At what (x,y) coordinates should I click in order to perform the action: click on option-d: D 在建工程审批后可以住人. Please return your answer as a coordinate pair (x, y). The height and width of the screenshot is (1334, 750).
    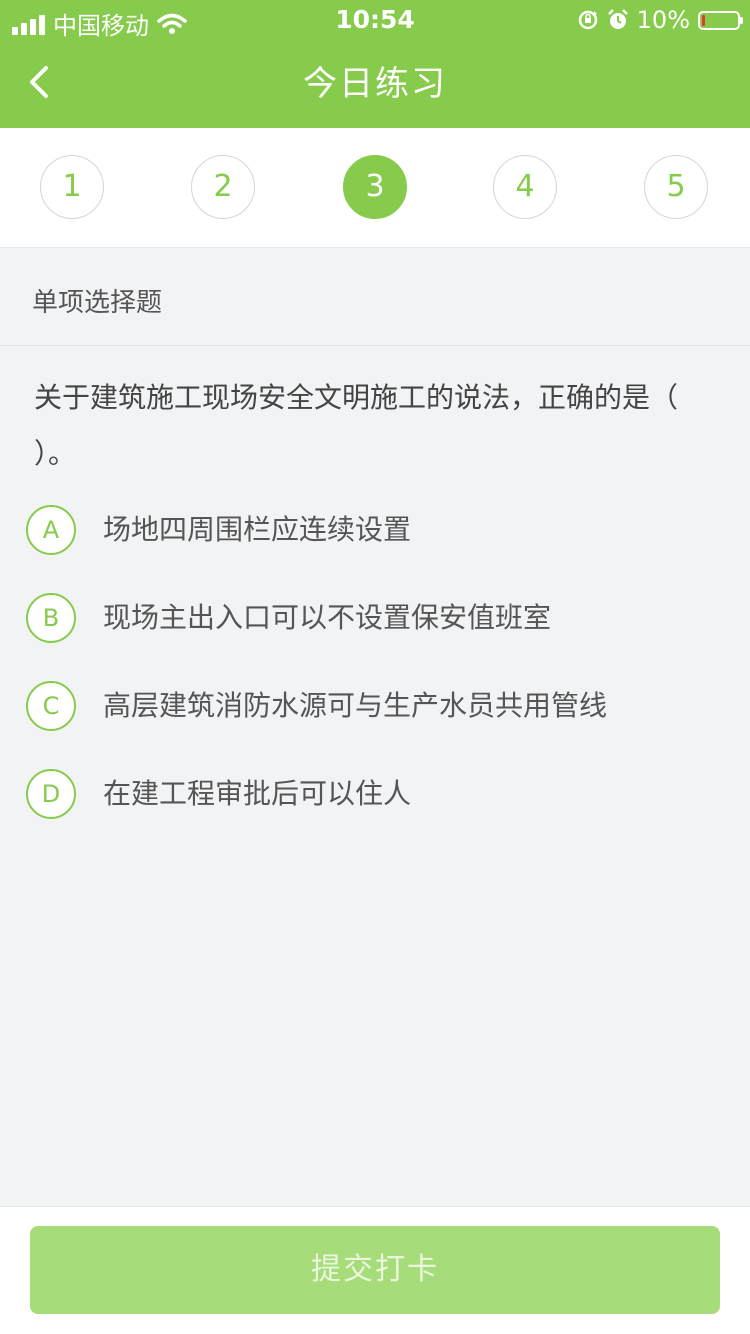
    Looking at the image, I should click on (376, 794).